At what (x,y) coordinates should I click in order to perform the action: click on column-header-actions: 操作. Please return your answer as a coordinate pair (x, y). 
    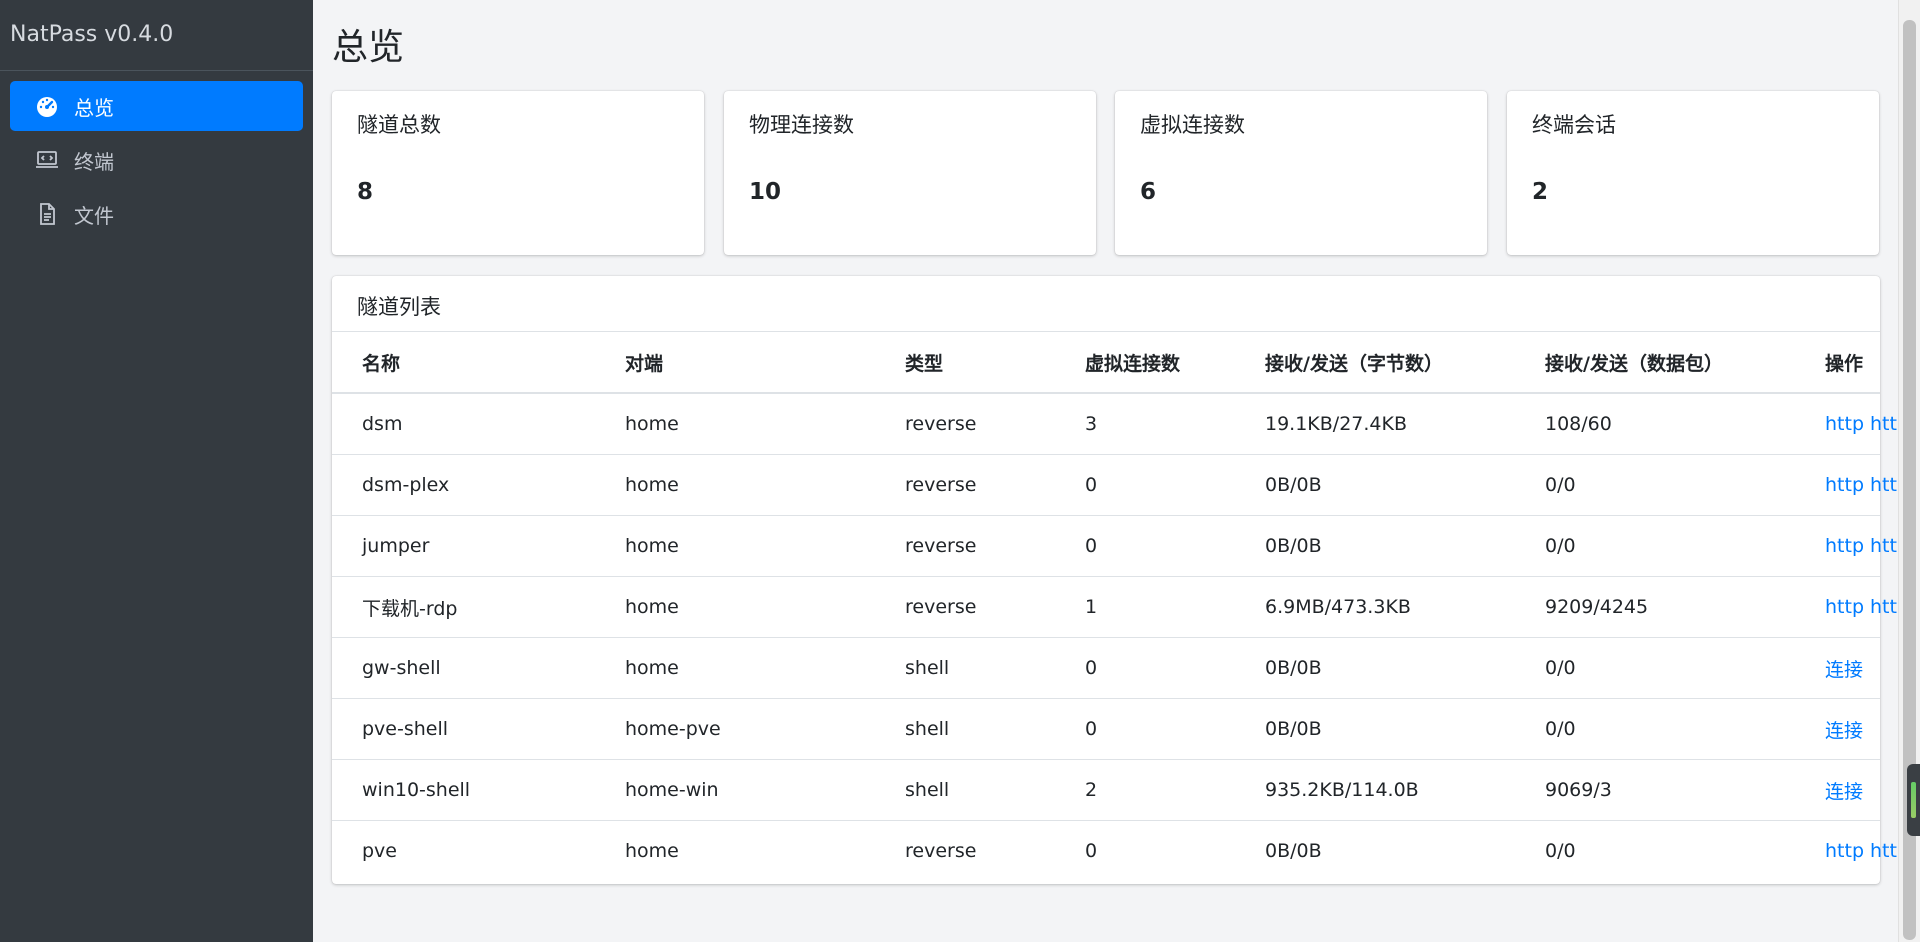
    Looking at the image, I should click on (1837, 363).